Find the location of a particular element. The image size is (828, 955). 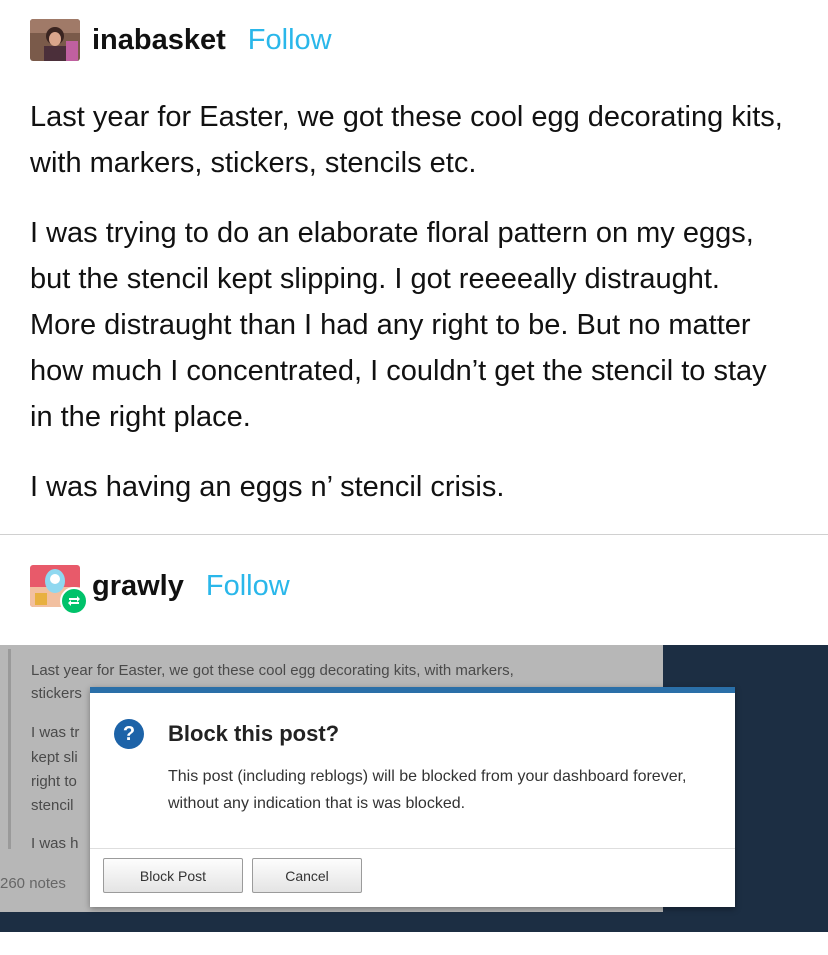

background-text: right to is located at coordinates (54, 781).